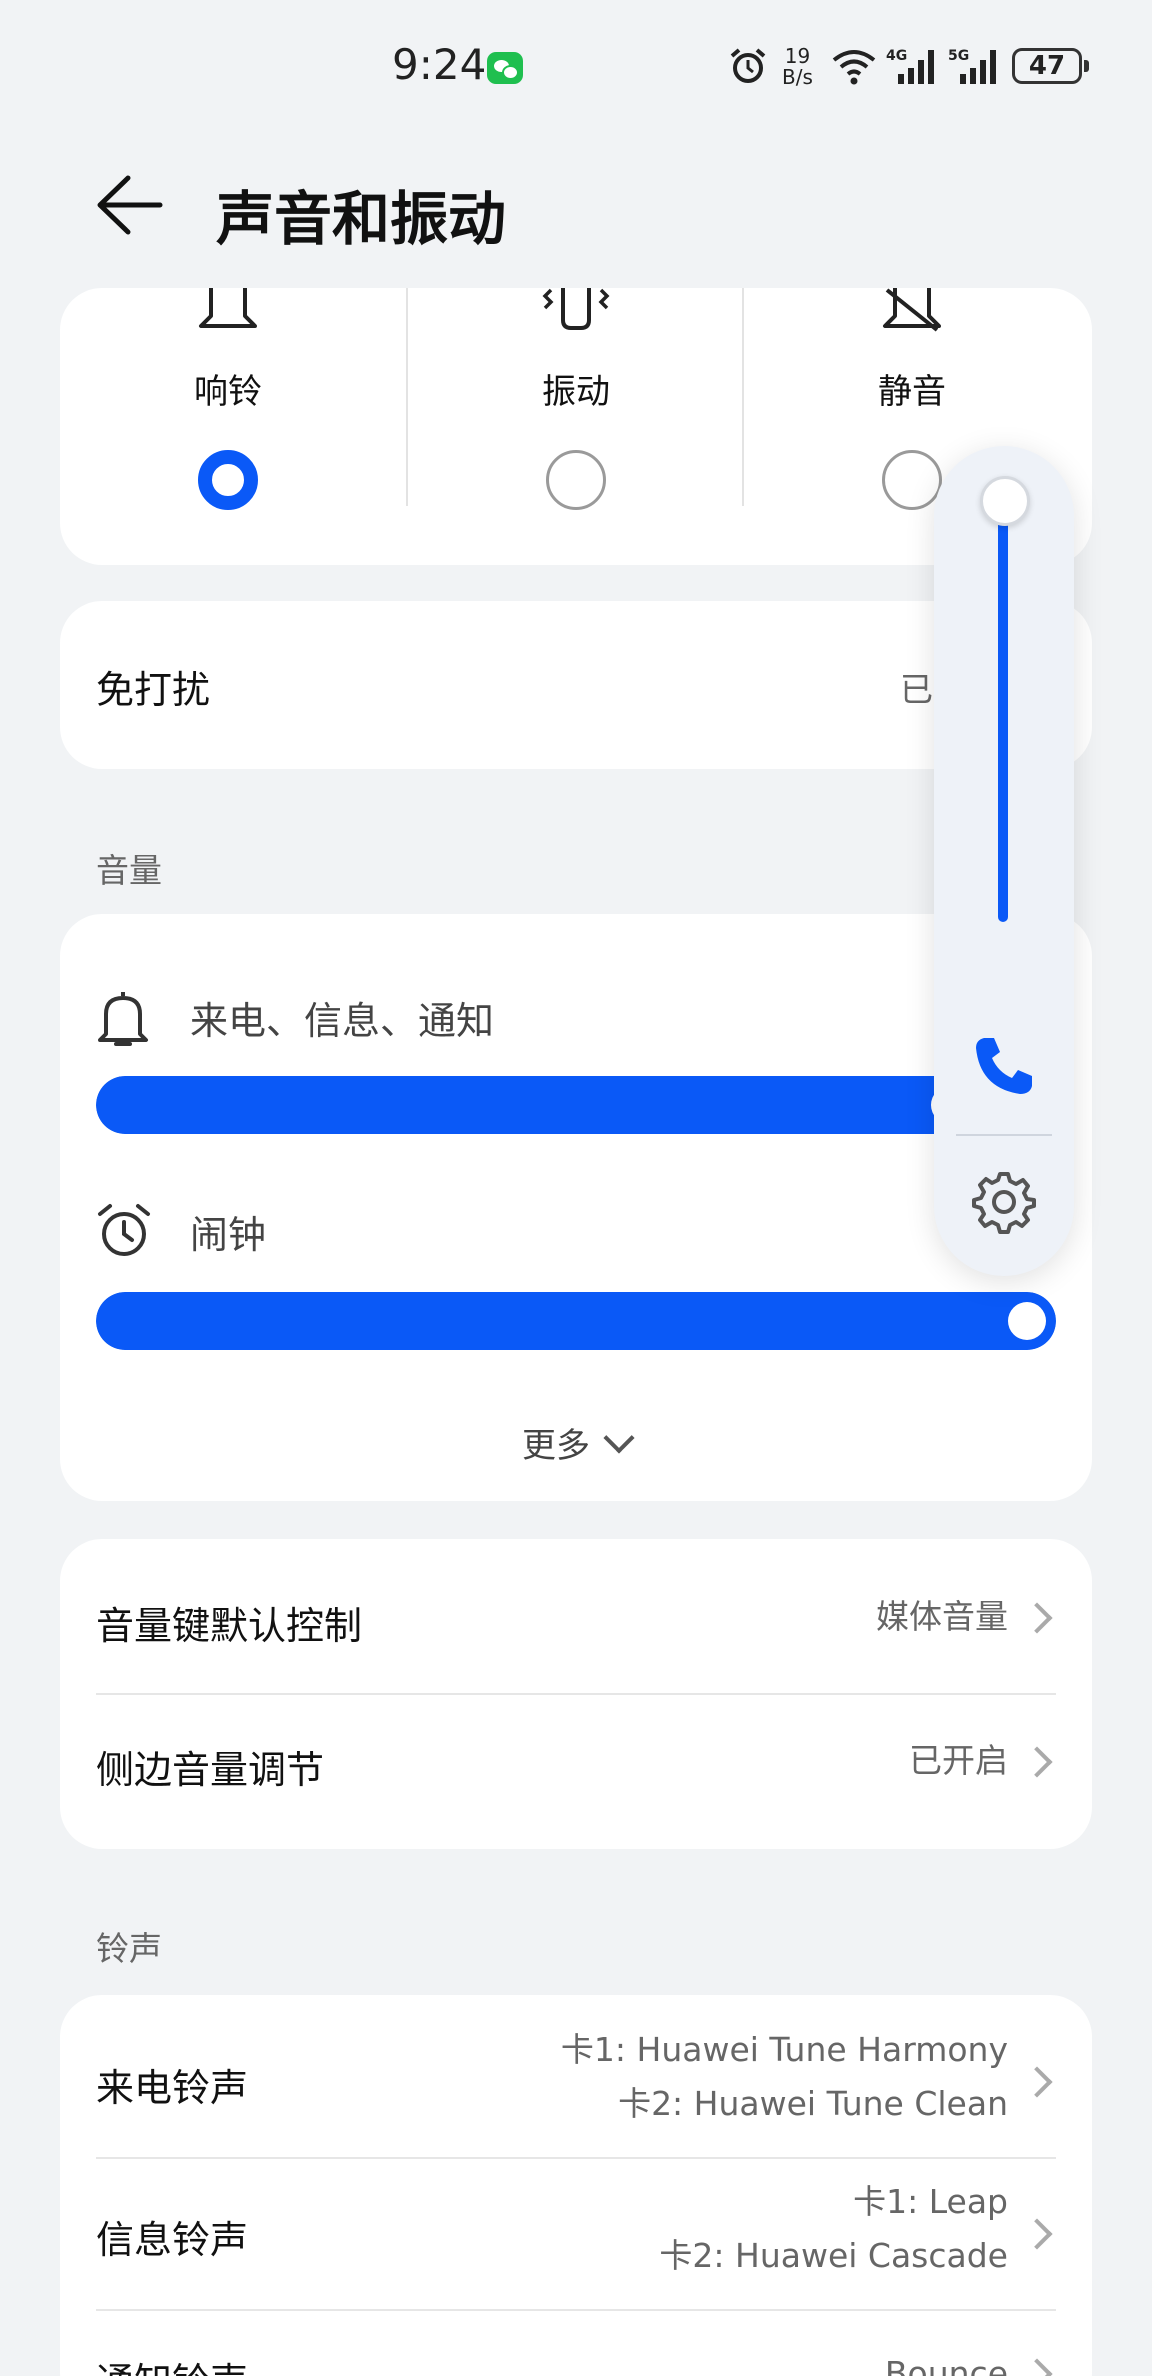 The image size is (1152, 2376). What do you see at coordinates (228, 1235) in the screenshot?
I see `alarm-volume-label: 闹钟` at bounding box center [228, 1235].